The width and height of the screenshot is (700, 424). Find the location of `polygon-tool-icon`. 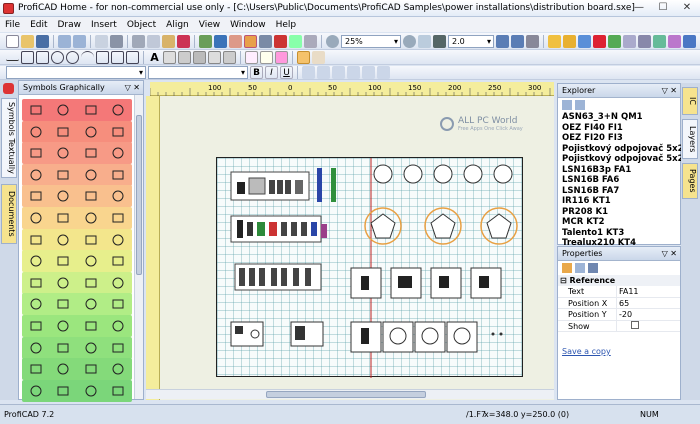

polygon-tool-icon is located at coordinates (102, 57).